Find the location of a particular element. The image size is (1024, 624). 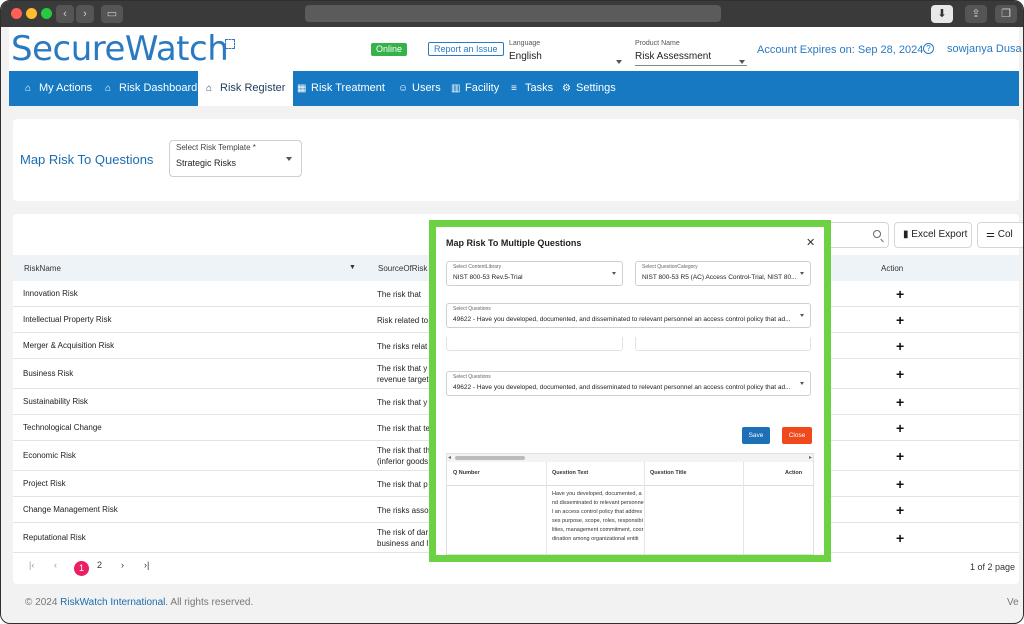

page-2-button: 2 is located at coordinates (99, 565).